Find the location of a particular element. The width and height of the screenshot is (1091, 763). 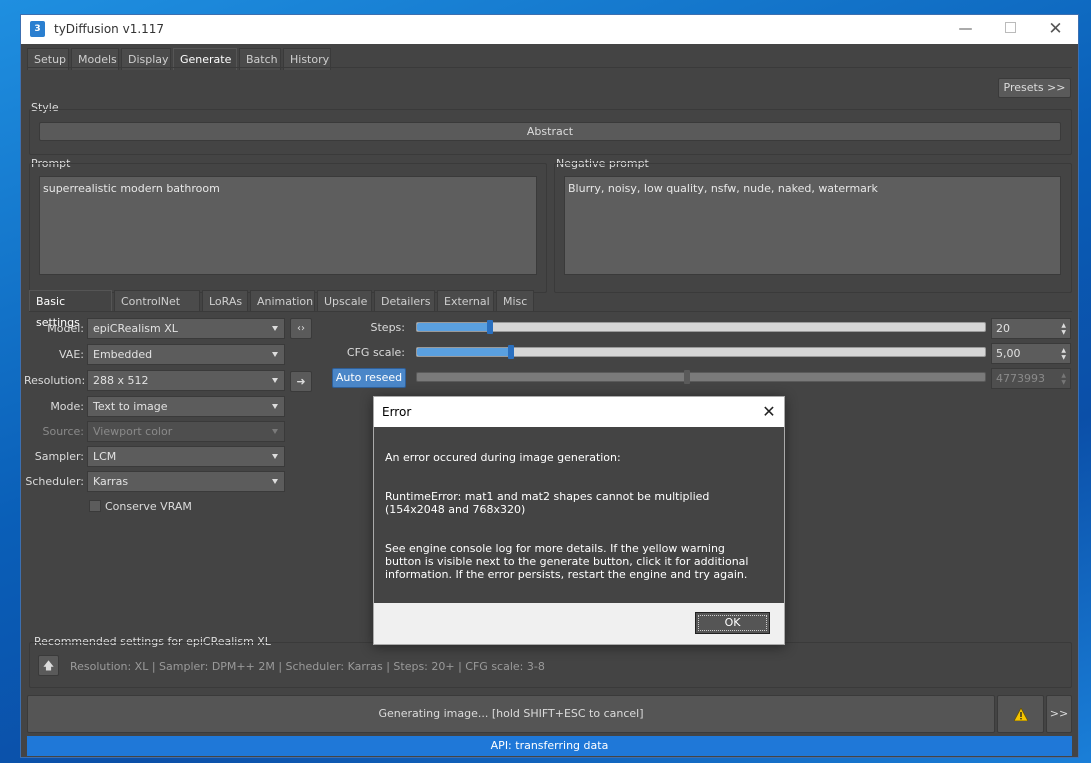

apply-resolution-button: ➜ is located at coordinates (301, 381).